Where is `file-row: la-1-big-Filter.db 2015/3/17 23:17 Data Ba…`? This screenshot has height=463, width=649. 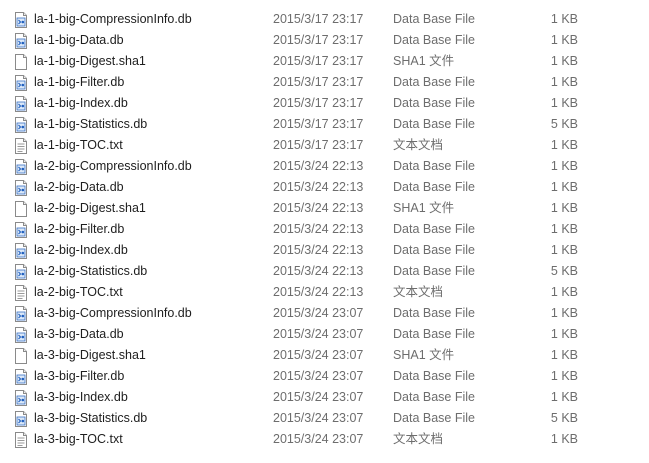
file-row: la-1-big-Filter.db 2015/3/17 23:17 Data Ba… is located at coordinates (324, 82).